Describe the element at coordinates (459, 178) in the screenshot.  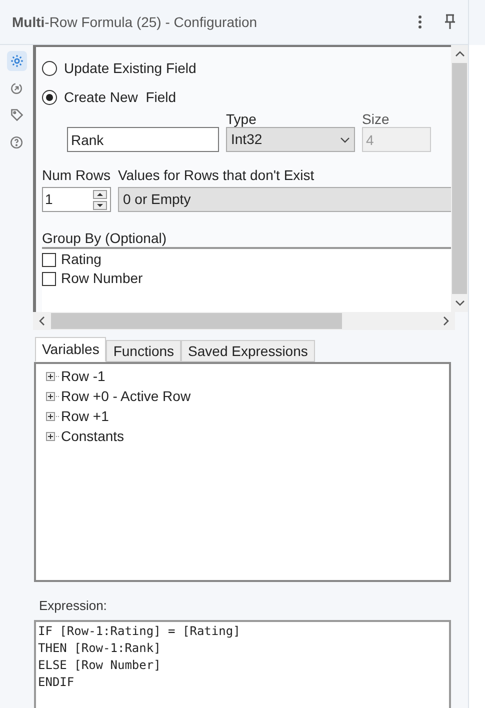
I see `vertical-scrollbar` at that location.